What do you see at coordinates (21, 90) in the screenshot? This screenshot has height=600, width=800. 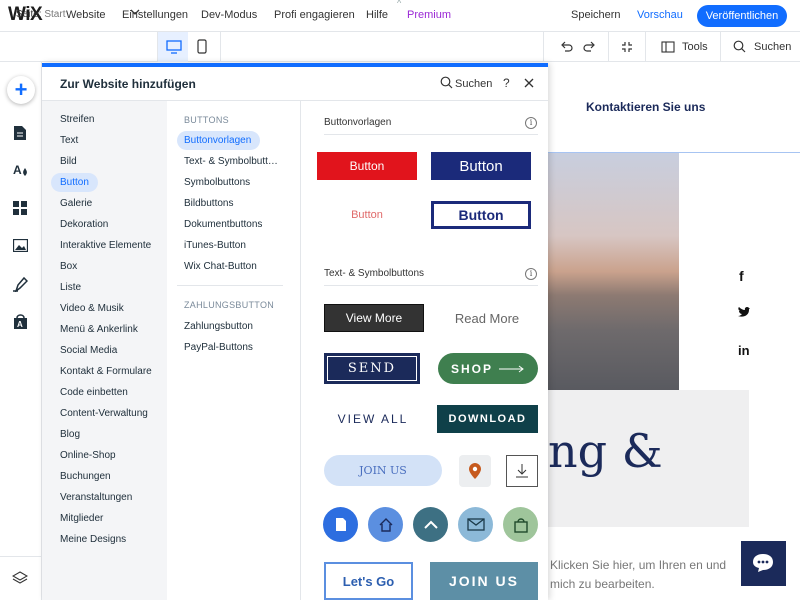 I see `add-elements-button: +` at bounding box center [21, 90].